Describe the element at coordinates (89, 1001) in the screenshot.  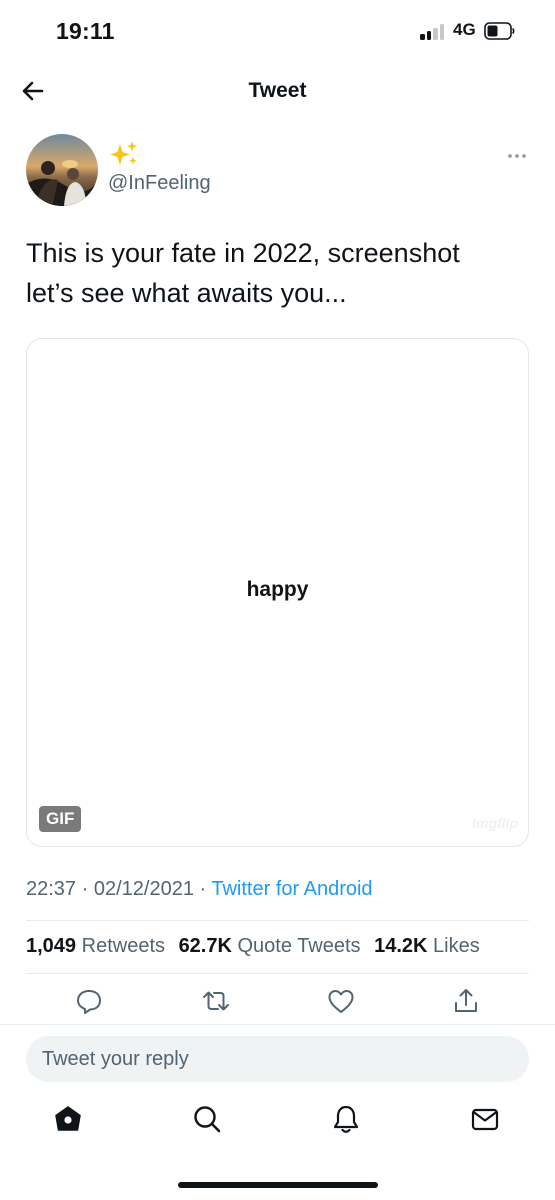
I see `reply-icon` at that location.